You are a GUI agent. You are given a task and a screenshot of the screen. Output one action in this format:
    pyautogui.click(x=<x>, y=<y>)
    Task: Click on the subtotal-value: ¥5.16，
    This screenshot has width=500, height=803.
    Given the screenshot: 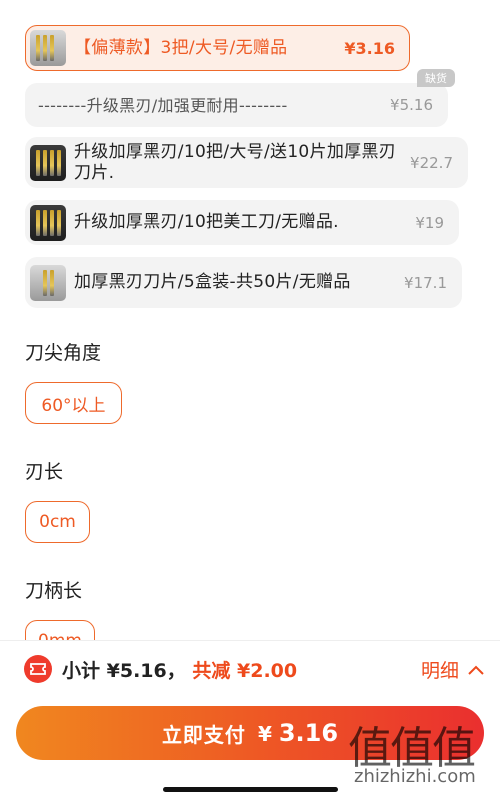 What is the action you would take?
    pyautogui.click(x=146, y=671)
    